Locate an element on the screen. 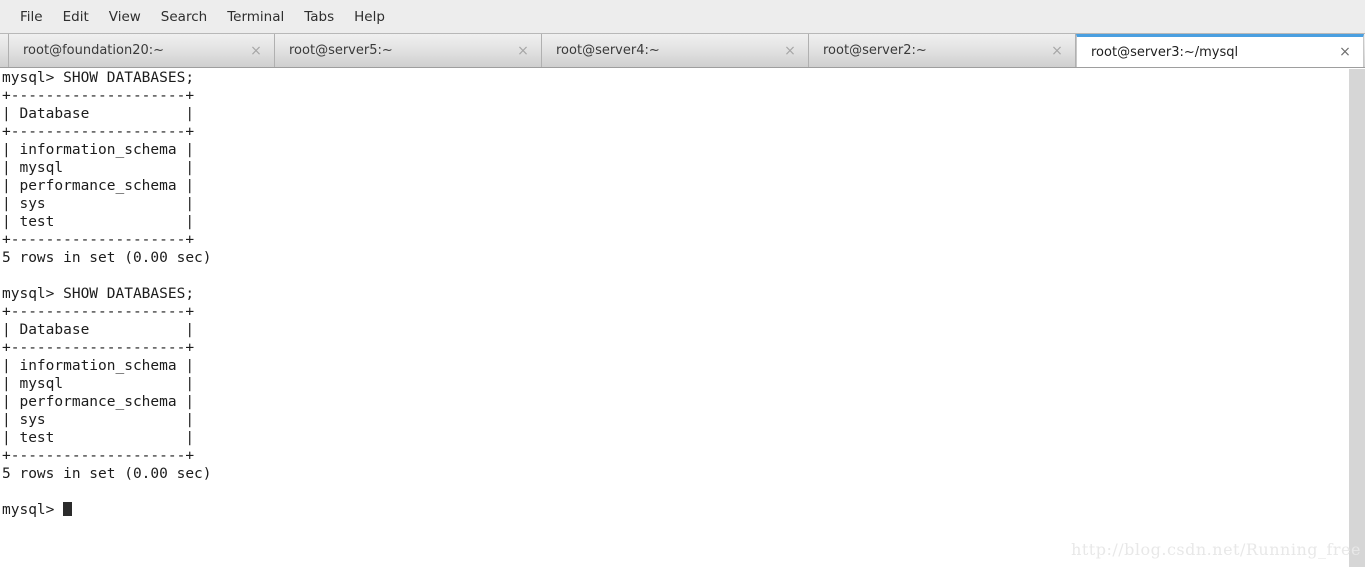 The width and height of the screenshot is (1365, 567). tab-root-server4: root@server4:~ × is located at coordinates (675, 50).